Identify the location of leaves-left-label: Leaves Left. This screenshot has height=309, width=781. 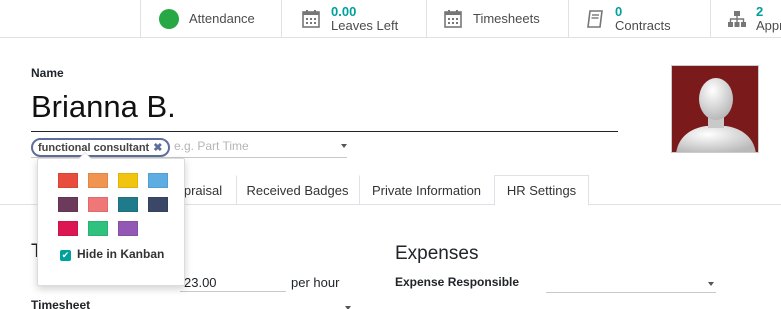
(365, 25).